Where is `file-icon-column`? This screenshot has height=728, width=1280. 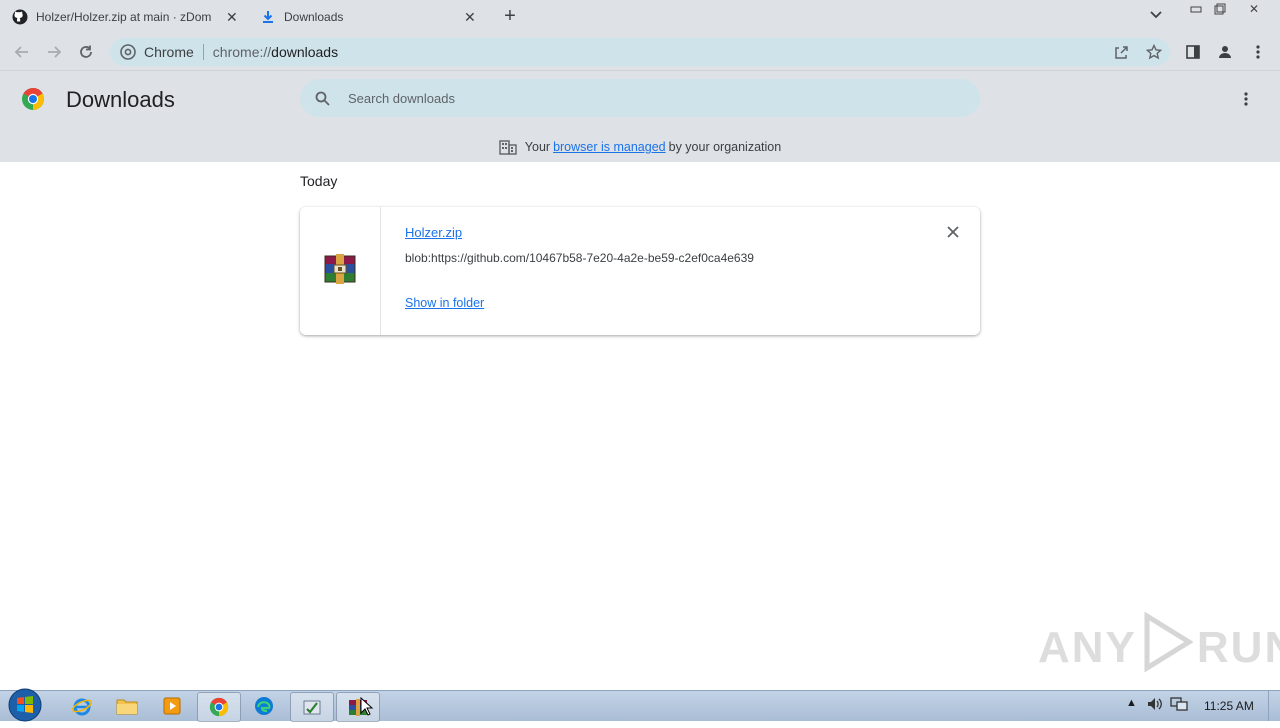 file-icon-column is located at coordinates (340, 271).